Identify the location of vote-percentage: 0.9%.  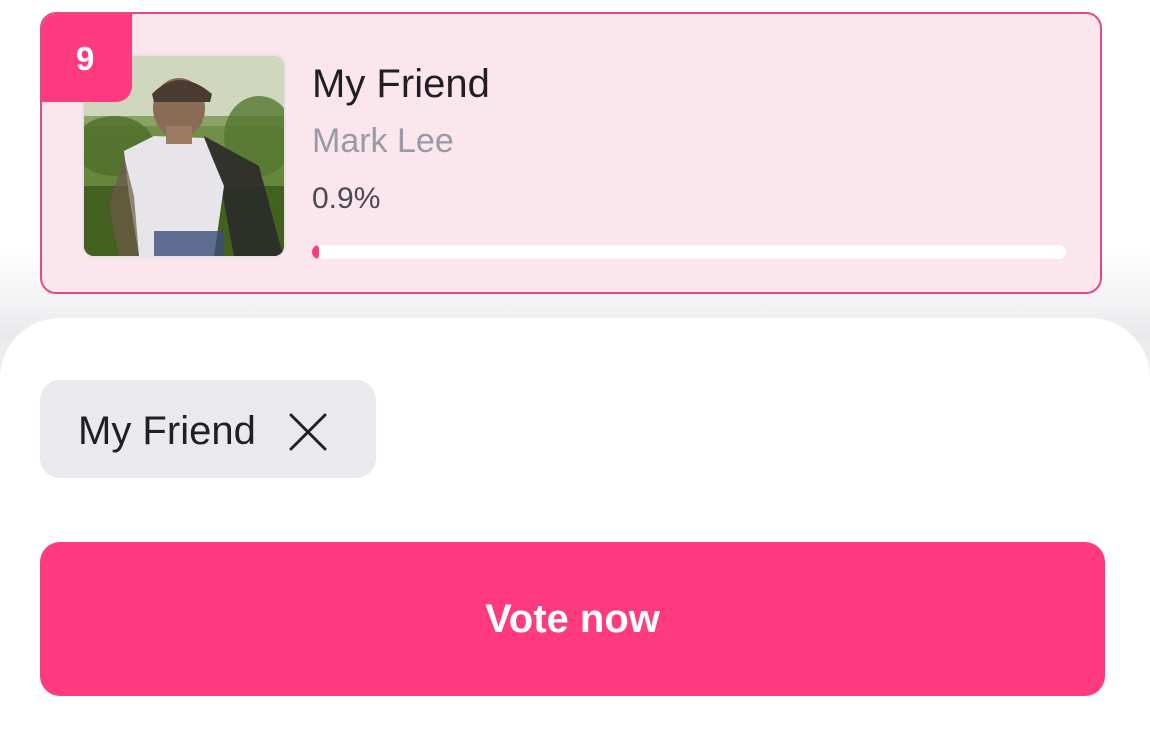
(346, 198).